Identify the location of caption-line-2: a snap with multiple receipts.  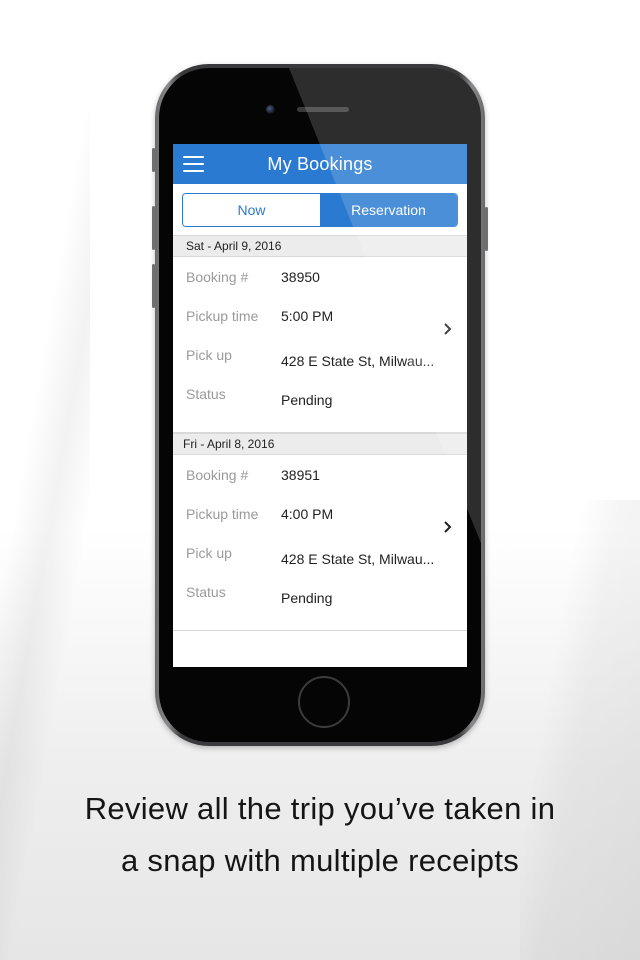
(320, 860).